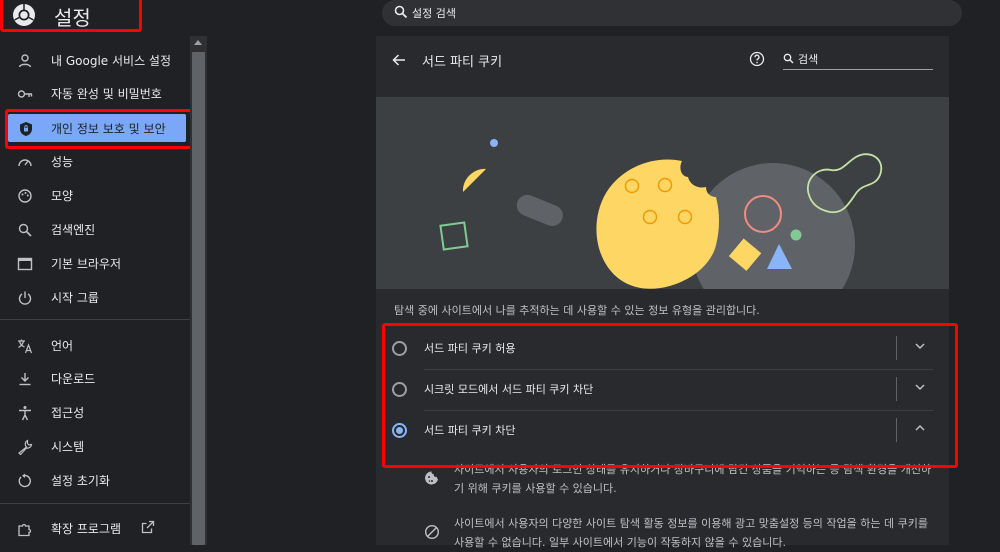 The width and height of the screenshot is (1000, 552). I want to click on sidebar-item-google-services: 내 Google 서비스 설정, so click(95, 60).